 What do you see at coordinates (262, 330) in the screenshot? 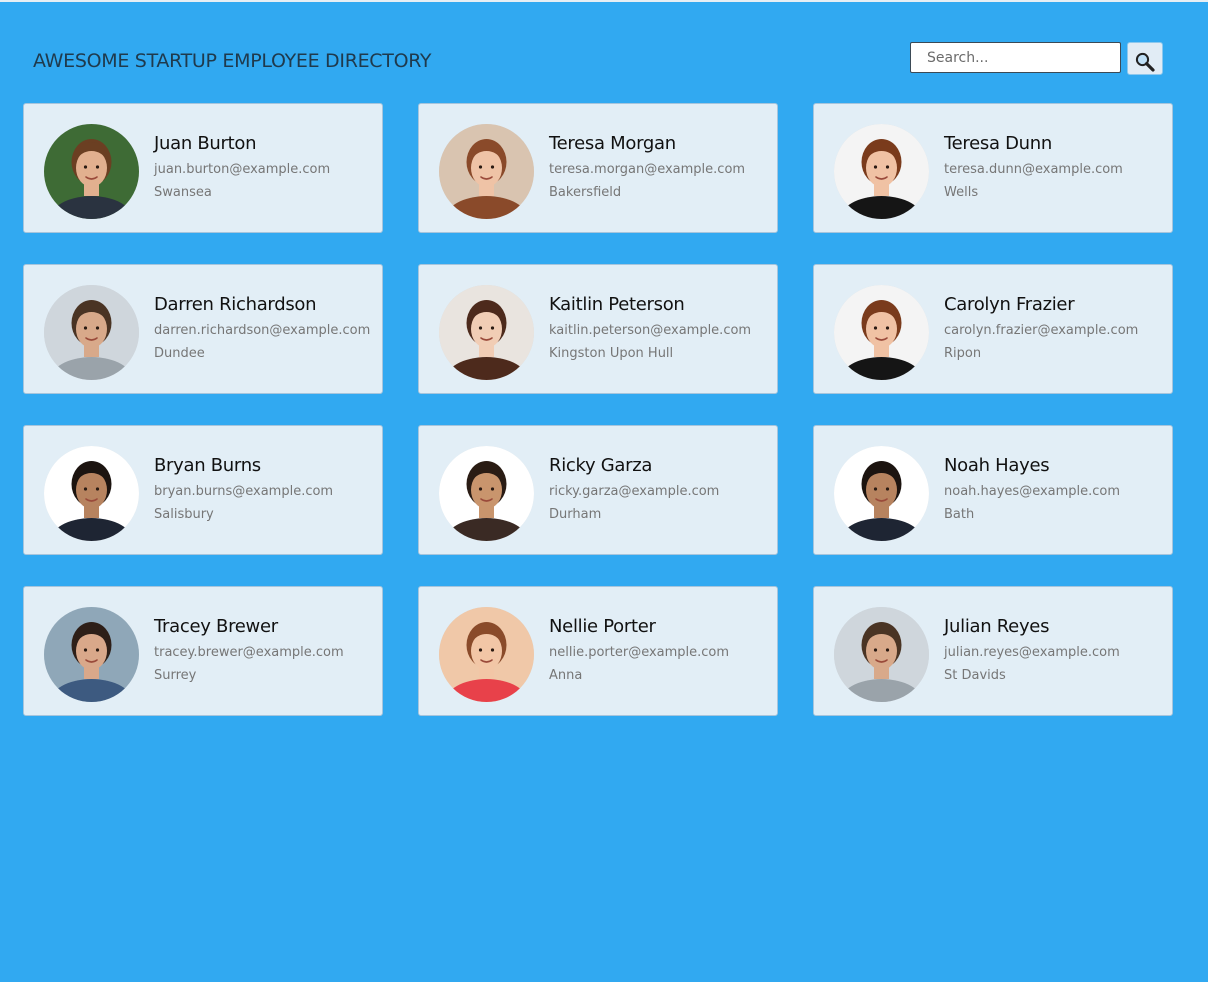
I see `employee-email: darren.richardson@example.com` at bounding box center [262, 330].